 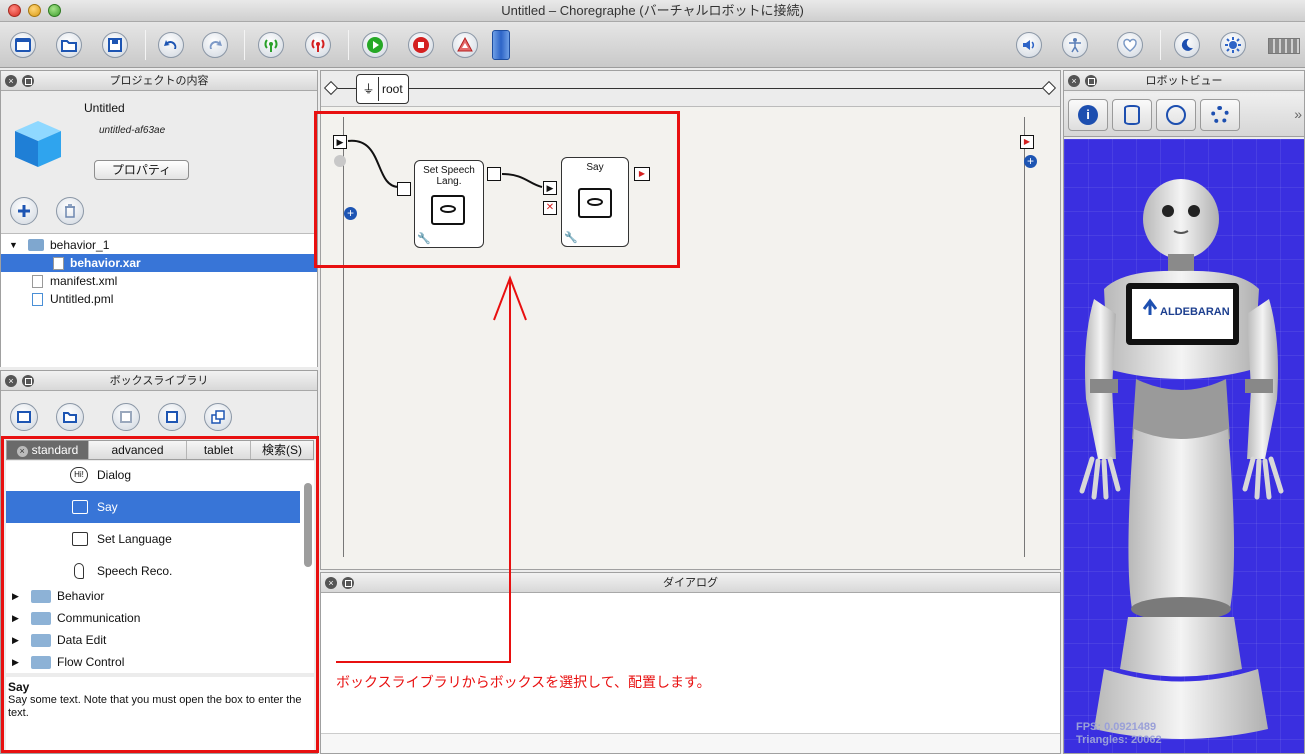 What do you see at coordinates (13, 245) in the screenshot?
I see `expand-arrow-icon: ▼` at bounding box center [13, 245].